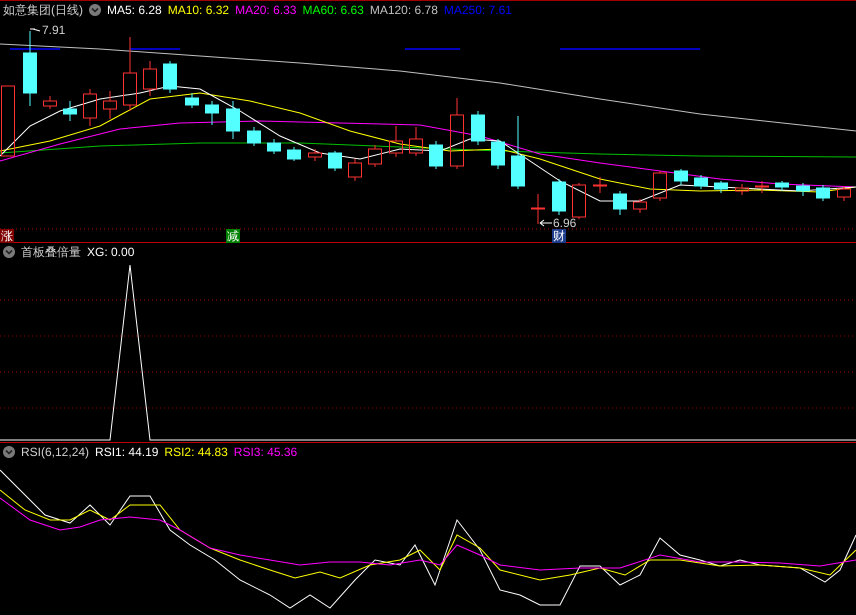 The image size is (856, 615). What do you see at coordinates (478, 10) in the screenshot?
I see `indicator-value: MA250: 7.61` at bounding box center [478, 10].